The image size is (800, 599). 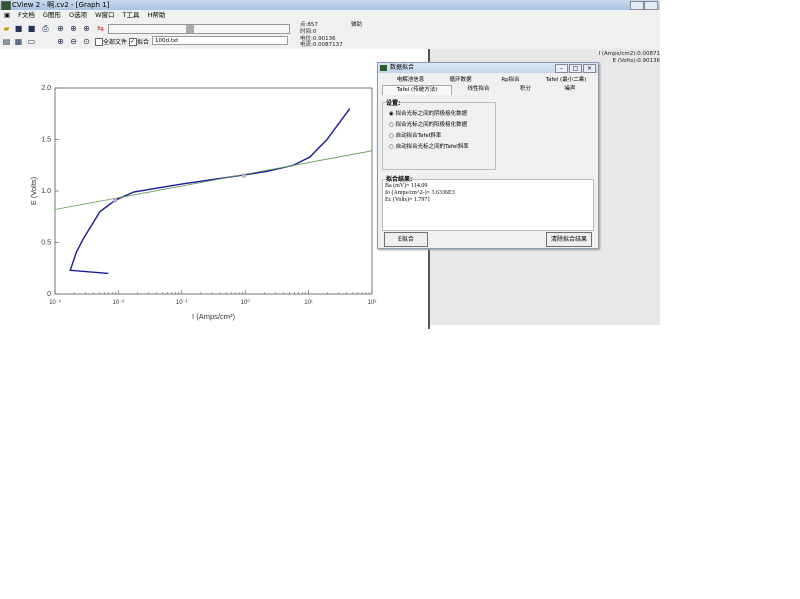 I want to click on data-series-line, so click(x=210, y=191).